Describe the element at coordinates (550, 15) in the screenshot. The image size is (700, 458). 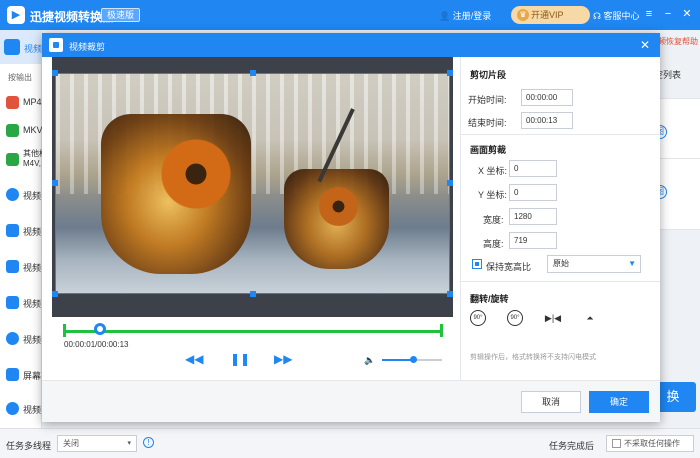
I see `vip-button: ♛ 开通VIP` at that location.